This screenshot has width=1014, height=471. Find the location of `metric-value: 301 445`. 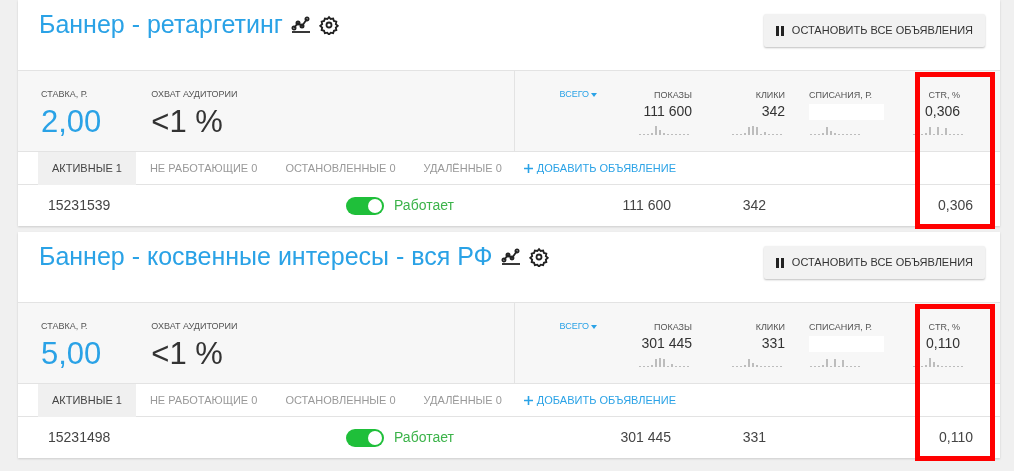

metric-value: 301 445 is located at coordinates (666, 343).